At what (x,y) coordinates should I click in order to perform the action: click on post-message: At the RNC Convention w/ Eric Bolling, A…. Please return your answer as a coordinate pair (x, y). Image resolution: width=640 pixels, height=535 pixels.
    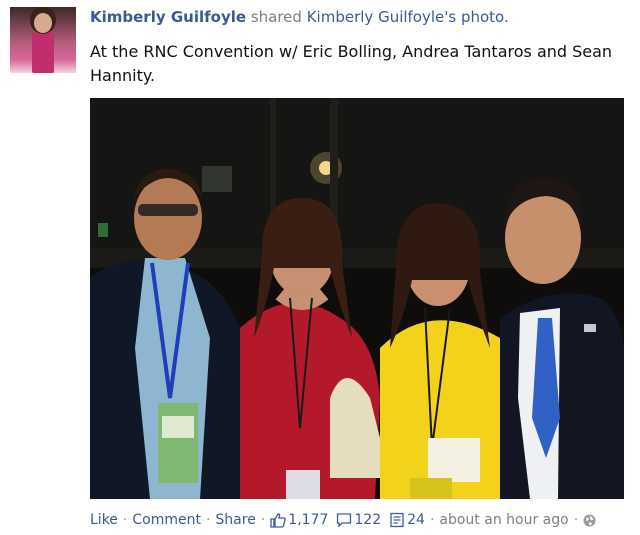
    Looking at the image, I should click on (351, 63).